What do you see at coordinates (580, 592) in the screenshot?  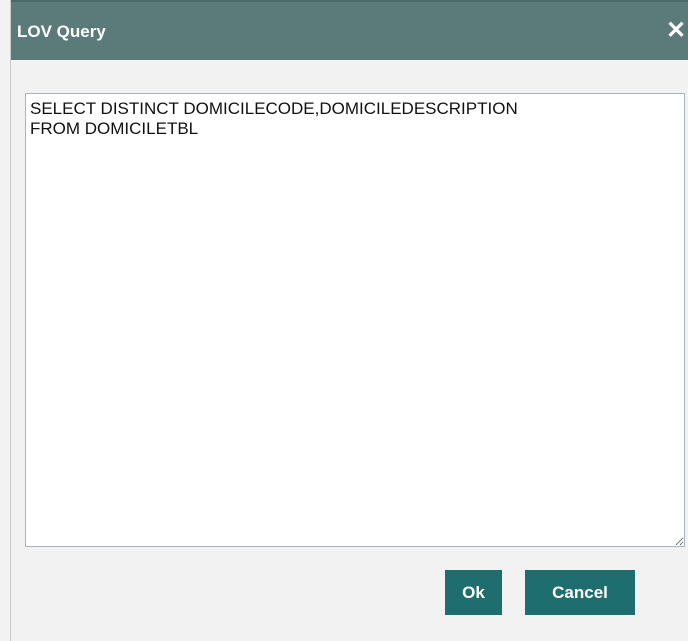 I see `cancel-button: Cancel` at bounding box center [580, 592].